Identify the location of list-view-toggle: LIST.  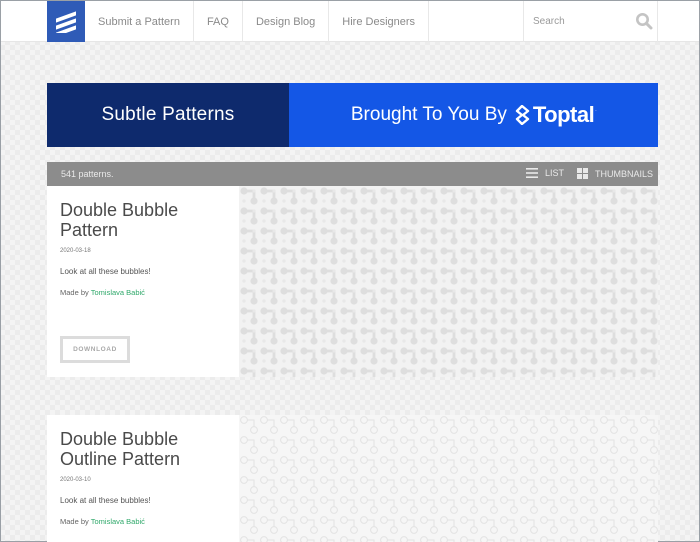
(545, 173).